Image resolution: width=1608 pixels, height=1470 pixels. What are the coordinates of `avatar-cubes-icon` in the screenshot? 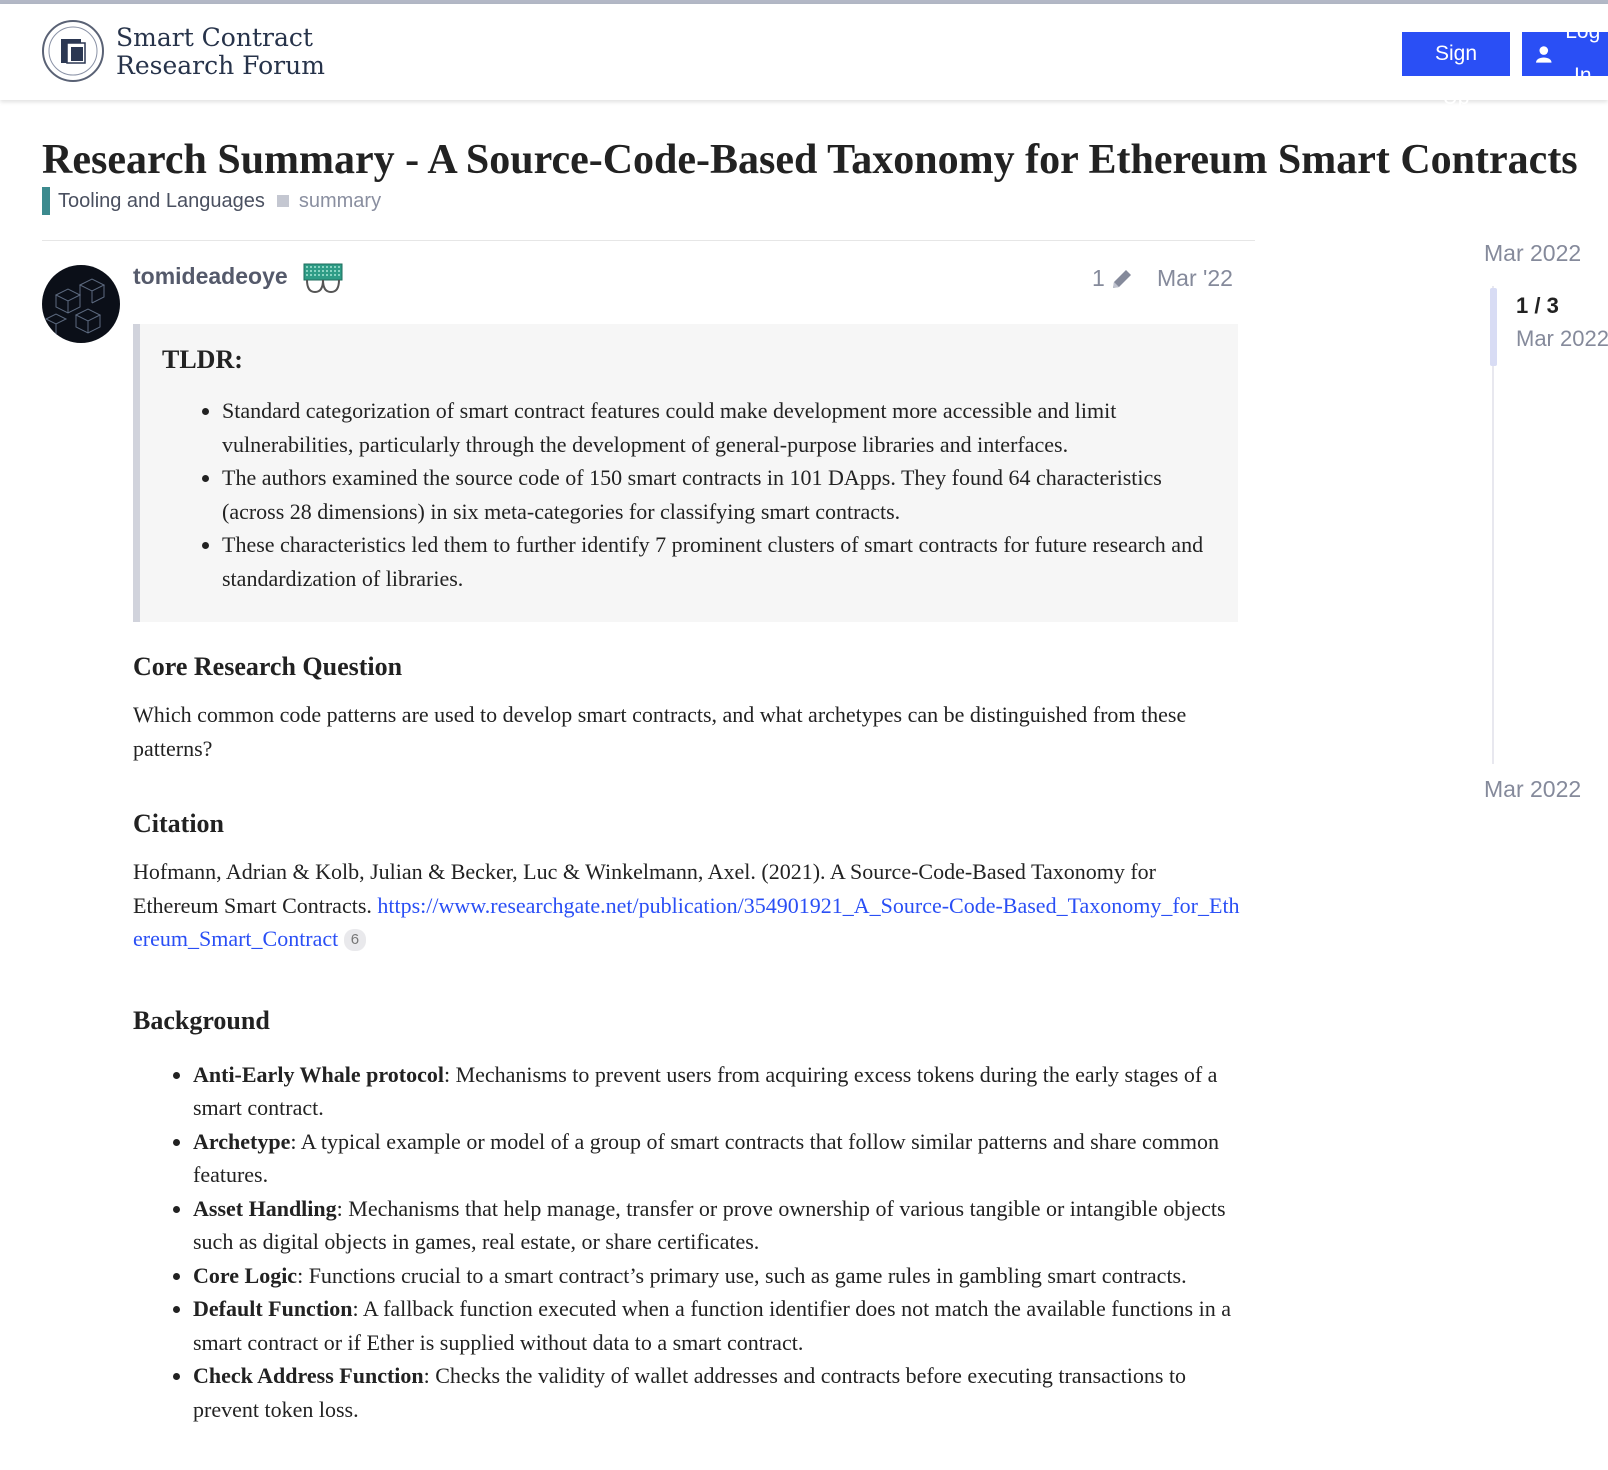 It's located at (75, 306).